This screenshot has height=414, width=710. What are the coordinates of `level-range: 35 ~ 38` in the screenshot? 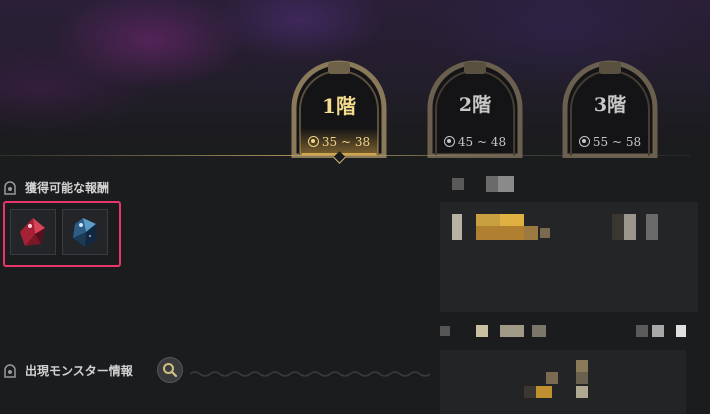 It's located at (339, 142).